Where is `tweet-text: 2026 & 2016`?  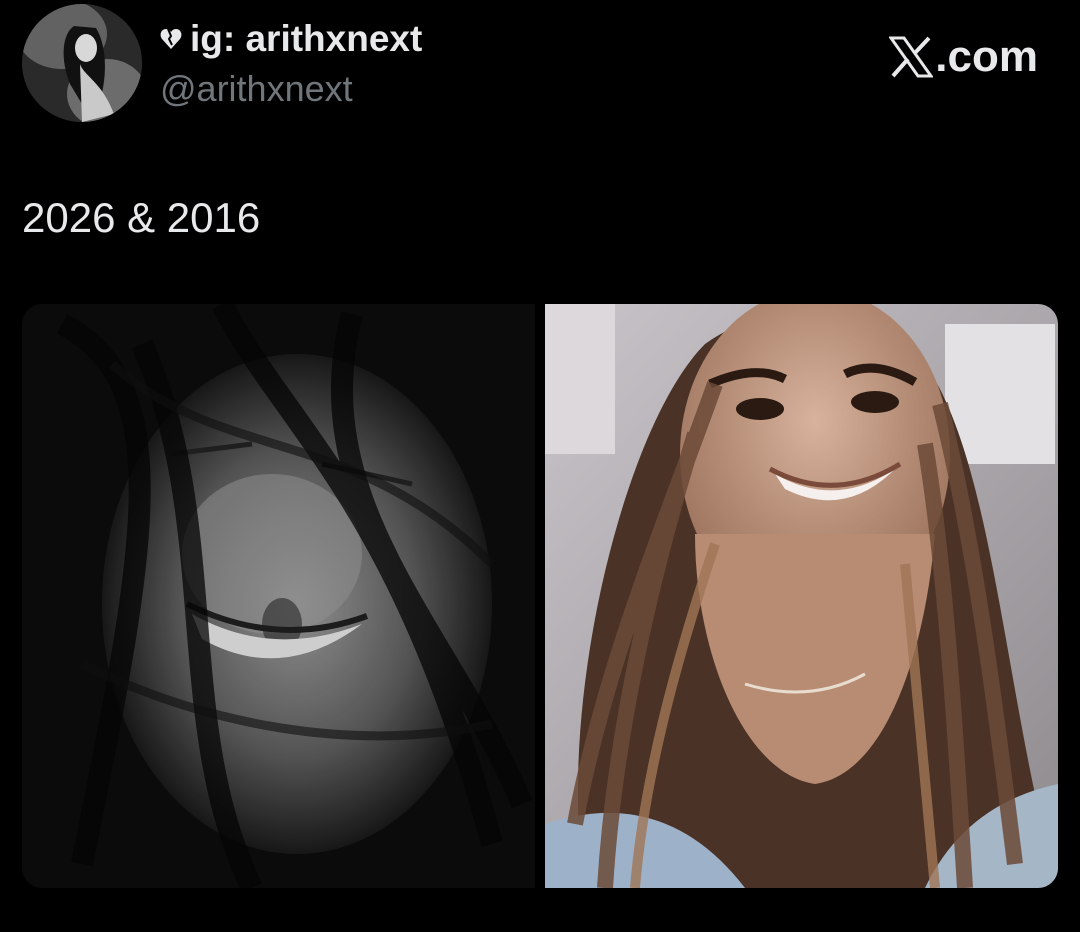
tweet-text: 2026 & 2016 is located at coordinates (141, 217).